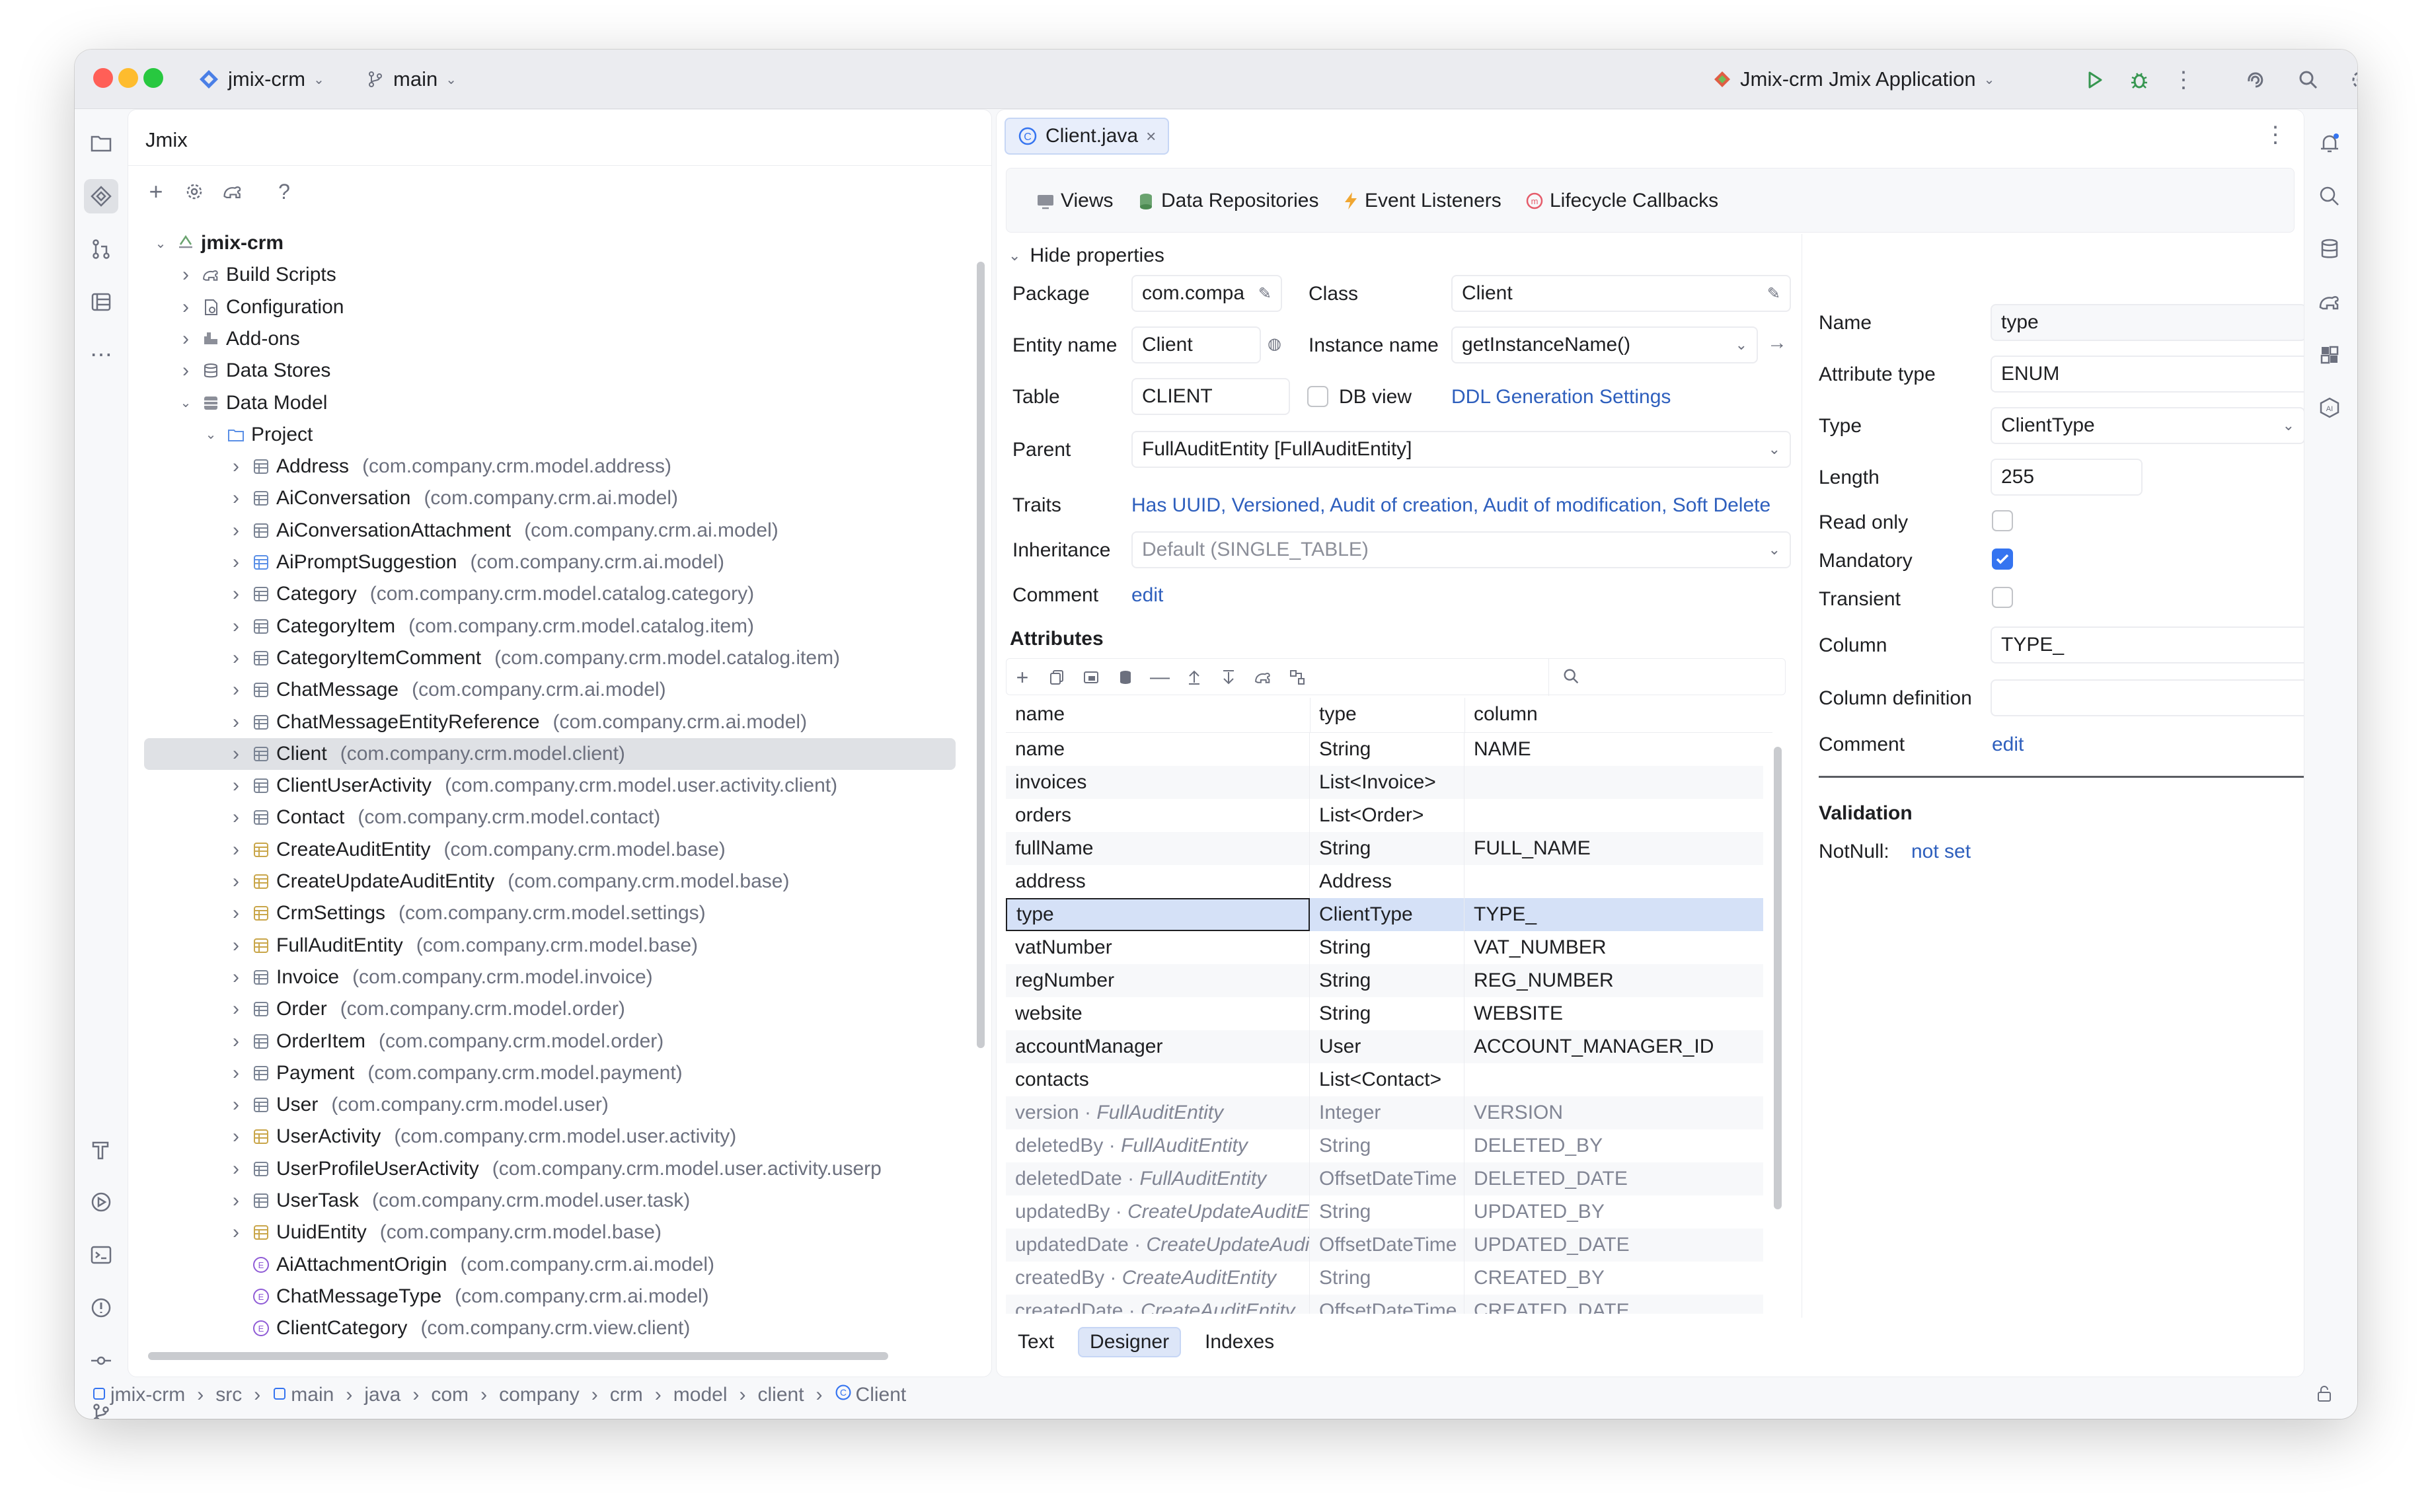 The image size is (2432, 1512). I want to click on indexes-tab: Indexes, so click(1239, 1342).